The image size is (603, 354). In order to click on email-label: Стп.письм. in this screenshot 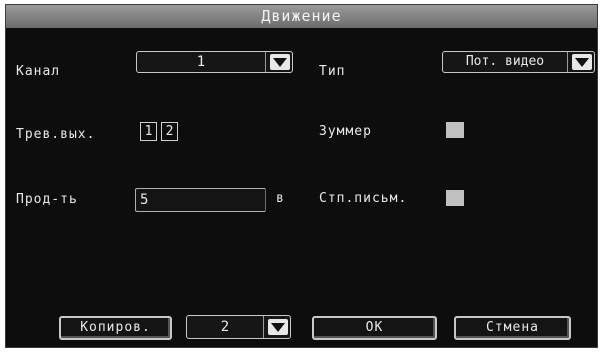, I will do `click(363, 198)`.